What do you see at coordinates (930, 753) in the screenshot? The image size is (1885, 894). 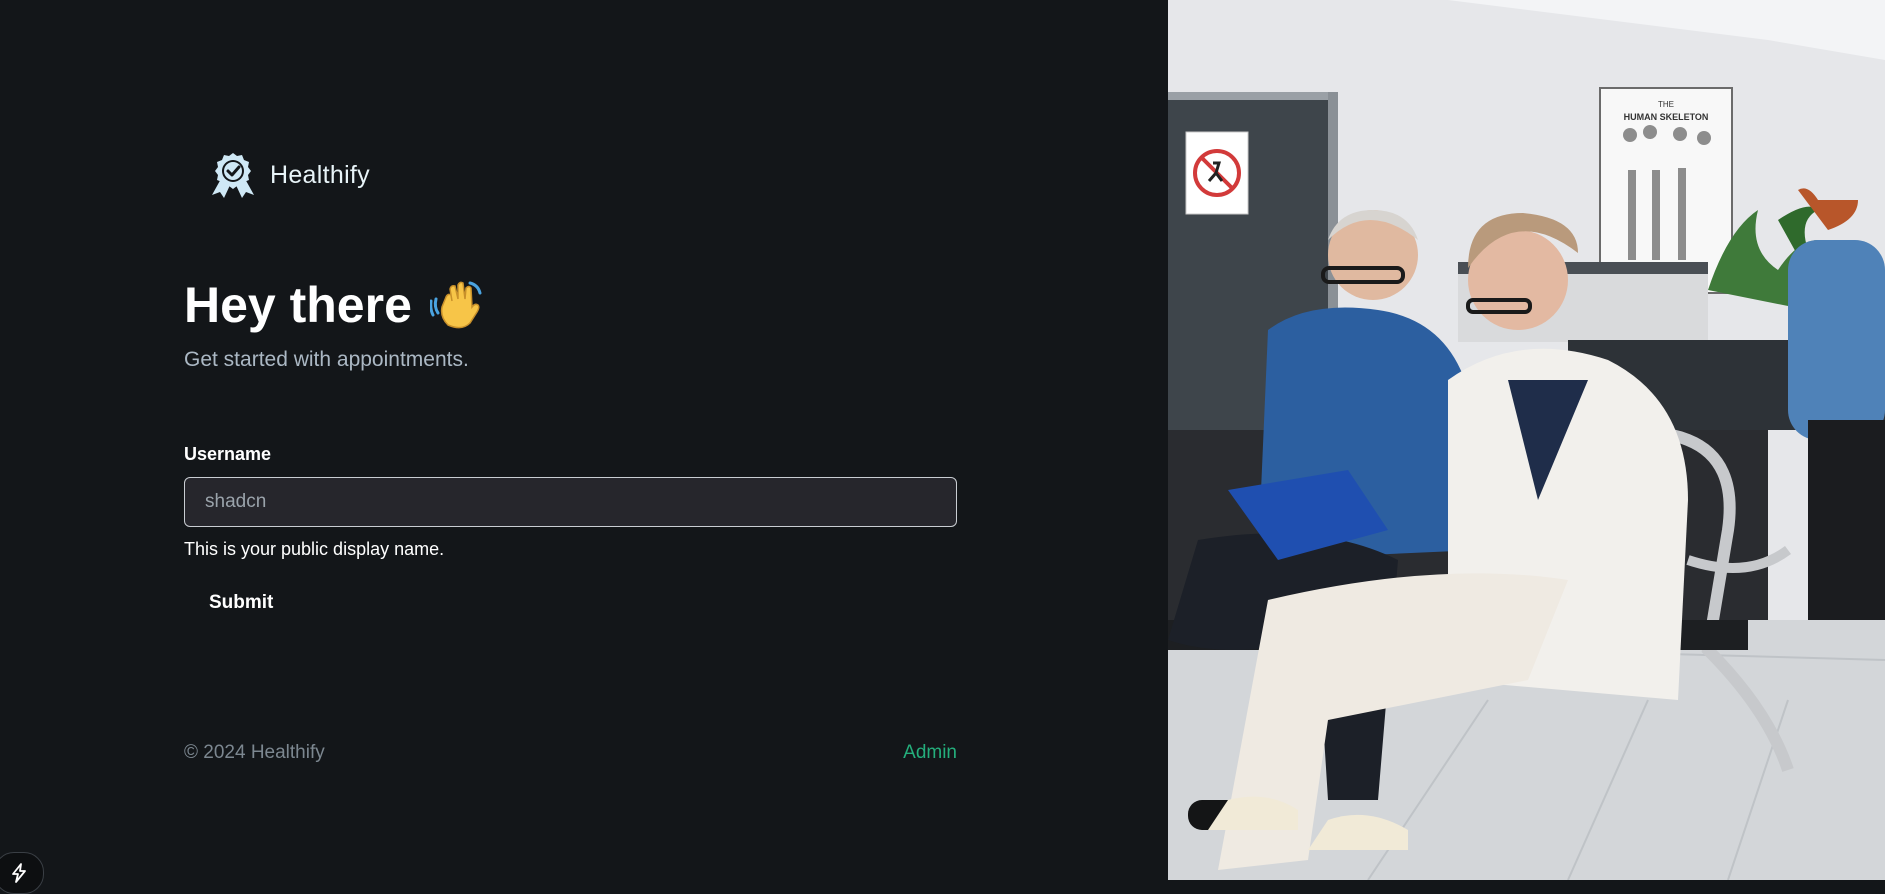 I see `admin-link: Admin` at bounding box center [930, 753].